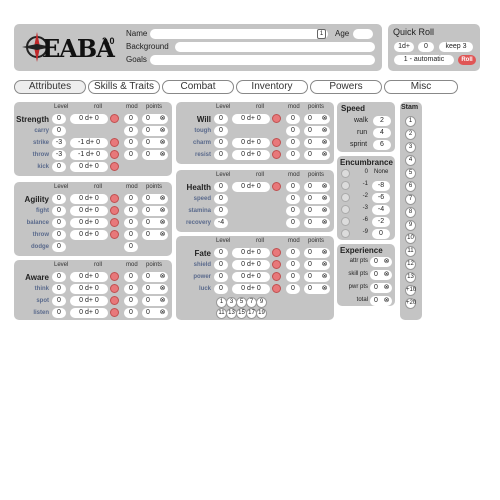 The width and height of the screenshot is (500, 500). I want to click on stam-circle: 7, so click(410, 199).